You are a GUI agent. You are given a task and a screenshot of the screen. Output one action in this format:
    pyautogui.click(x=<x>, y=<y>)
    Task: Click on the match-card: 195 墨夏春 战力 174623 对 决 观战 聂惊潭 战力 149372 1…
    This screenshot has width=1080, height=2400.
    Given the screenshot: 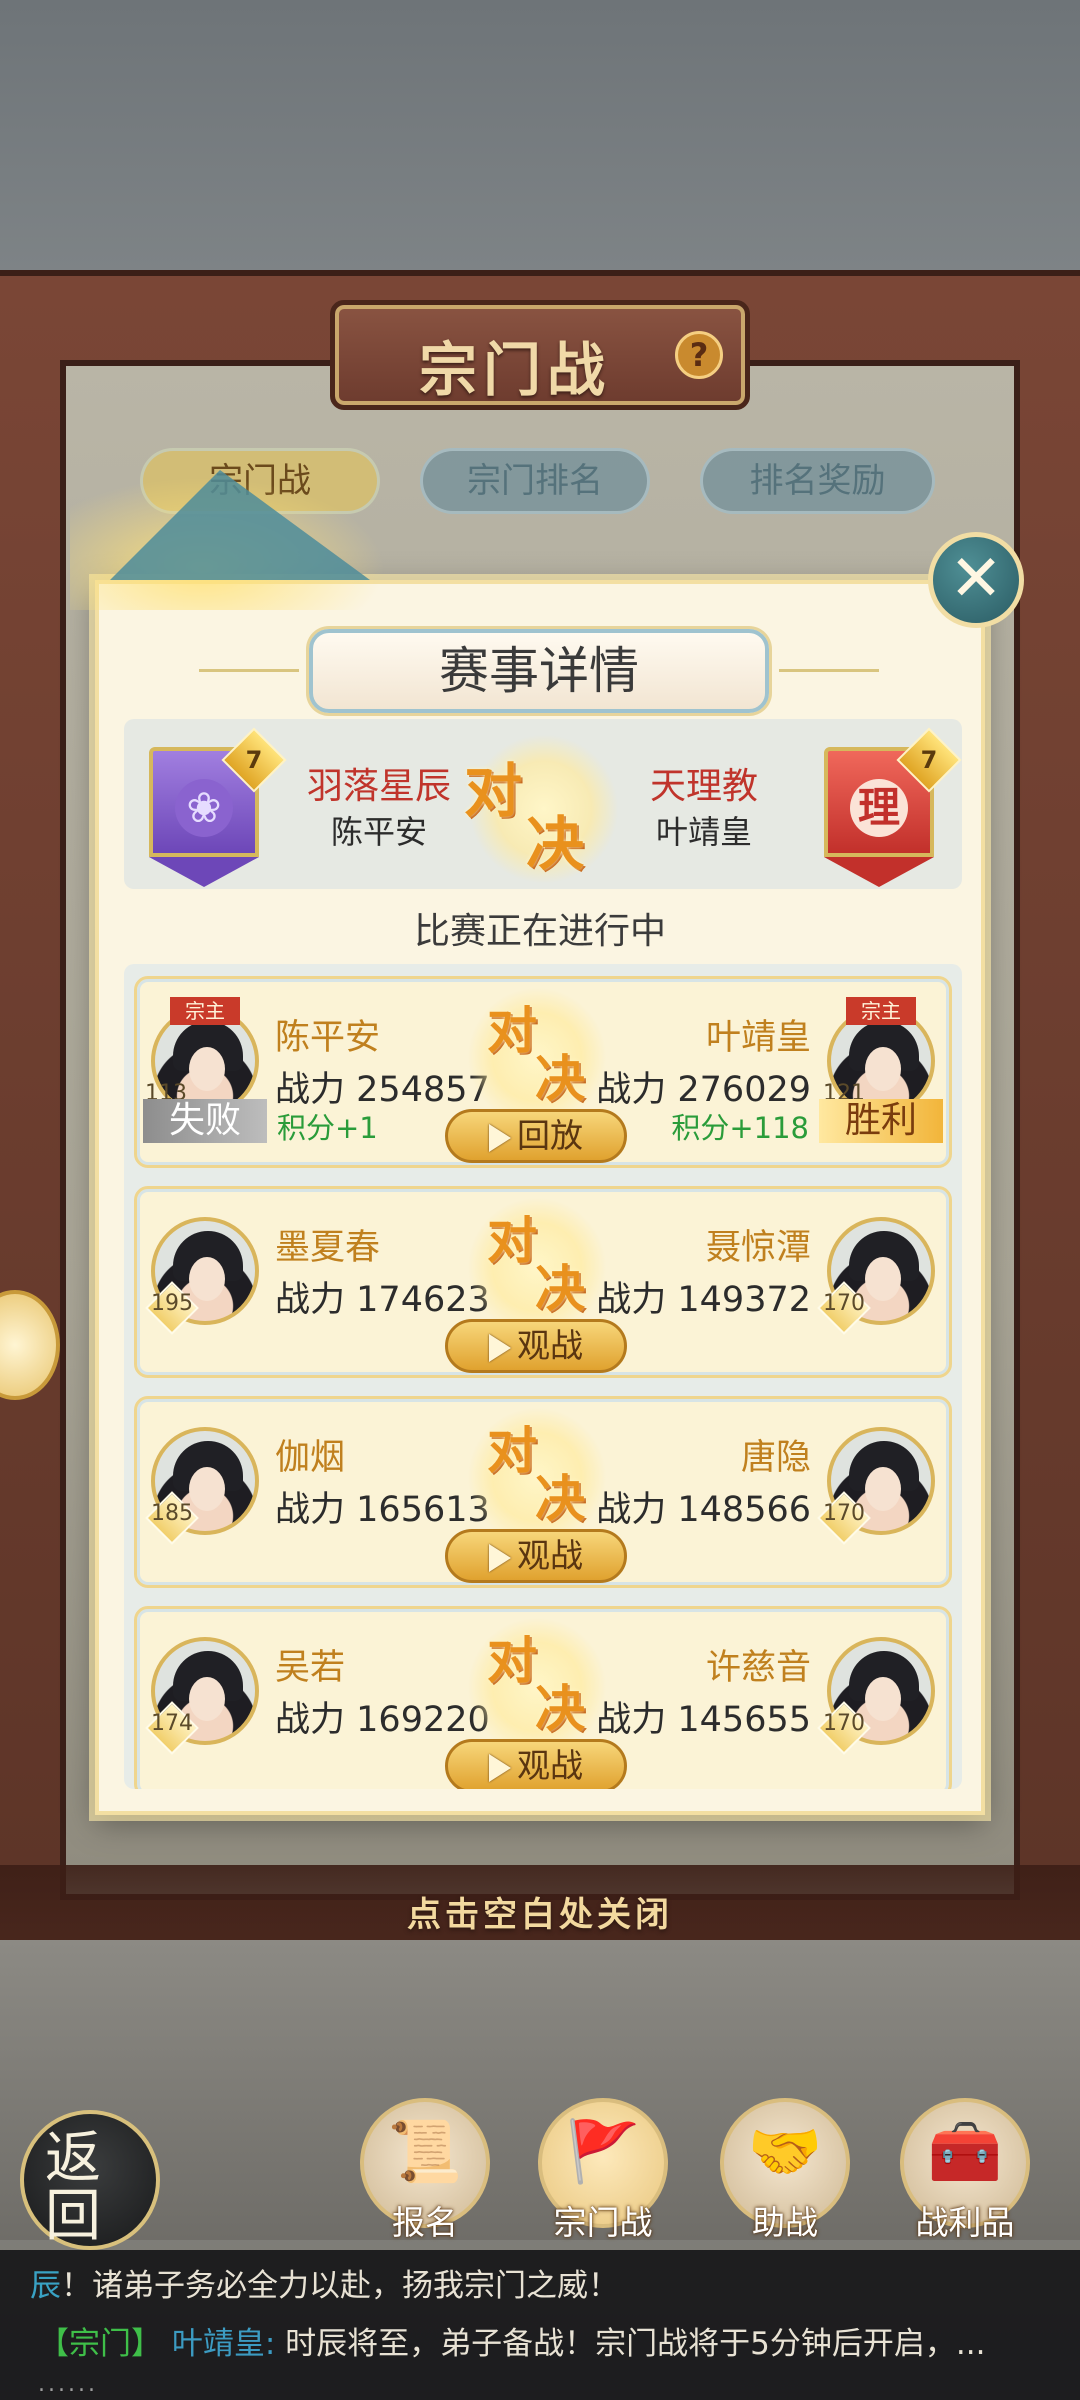 What is the action you would take?
    pyautogui.click(x=543, y=1282)
    